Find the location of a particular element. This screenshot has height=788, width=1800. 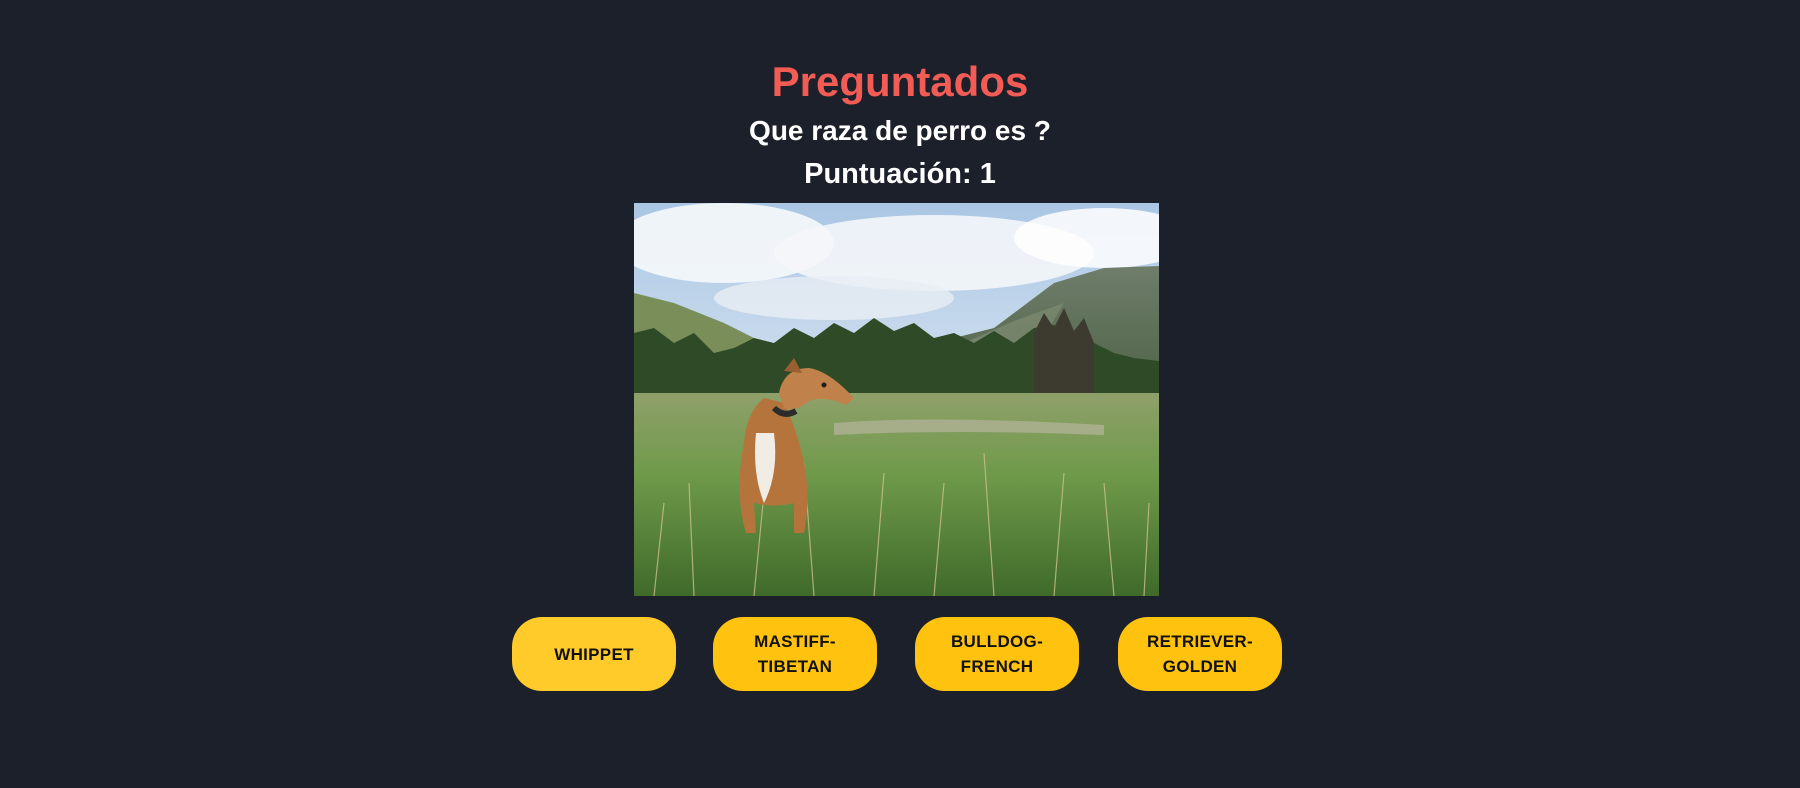

option-button-mastiff-tibetan: MASTIFF-TIBETAN is located at coordinates (795, 654).